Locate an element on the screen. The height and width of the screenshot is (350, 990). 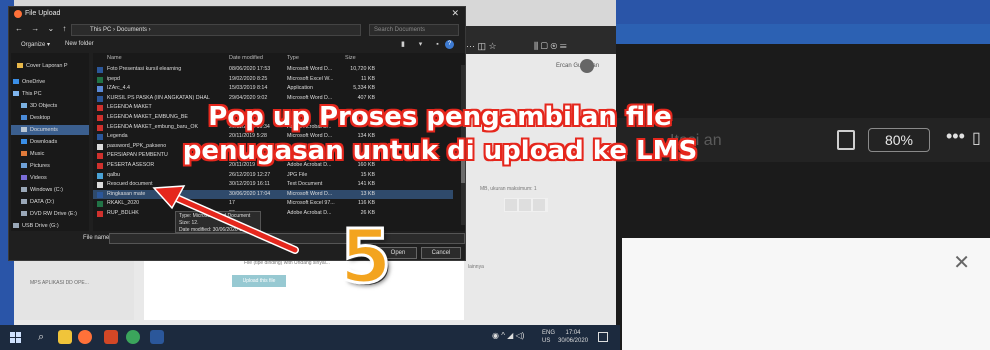
new-folder-button: New folder is located at coordinates (79, 44).